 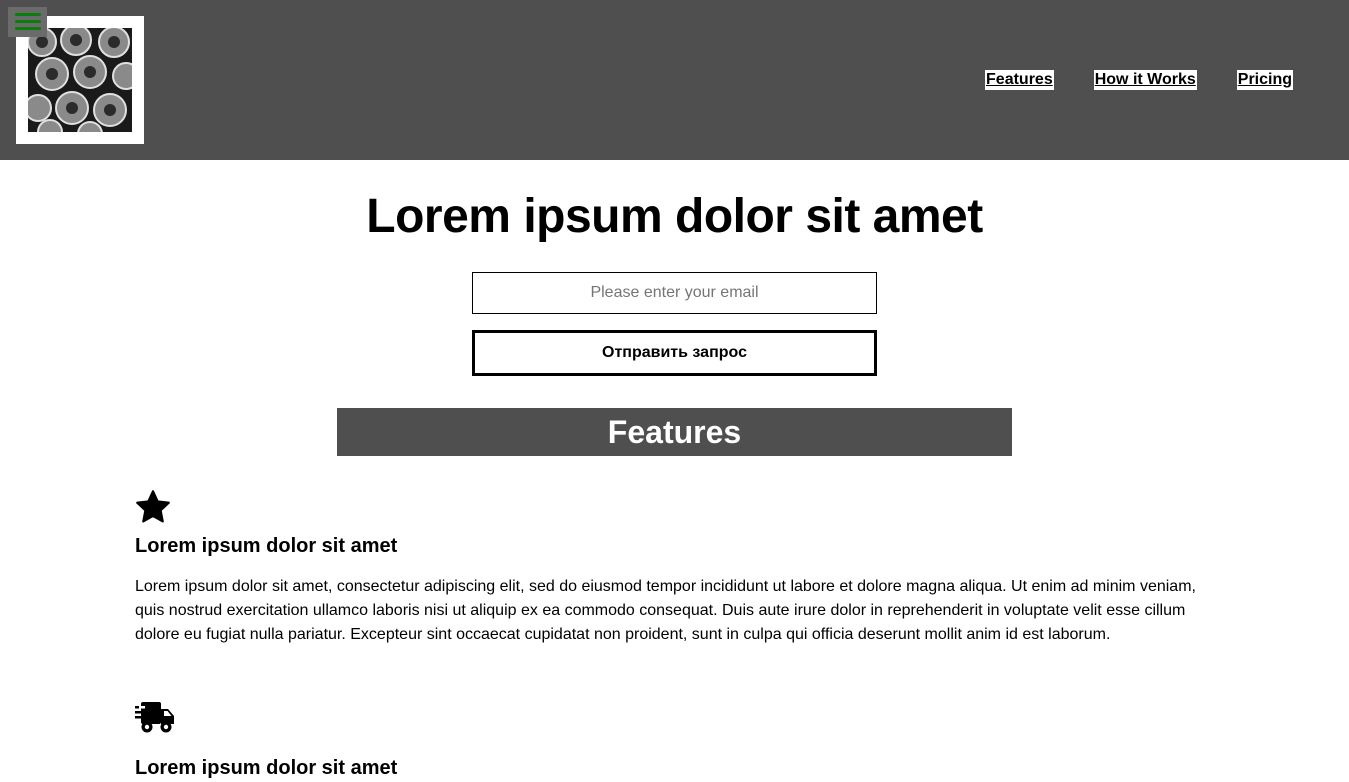 What do you see at coordinates (674, 353) in the screenshot?
I see `submit-request-button: Отправить запрос` at bounding box center [674, 353].